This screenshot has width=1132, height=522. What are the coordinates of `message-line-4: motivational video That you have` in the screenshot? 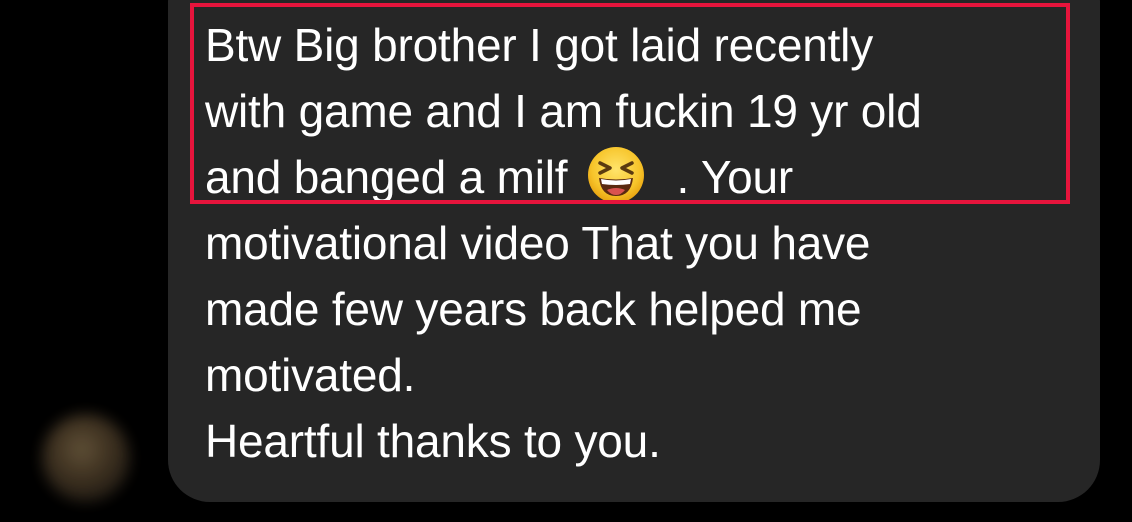 It's located at (538, 243).